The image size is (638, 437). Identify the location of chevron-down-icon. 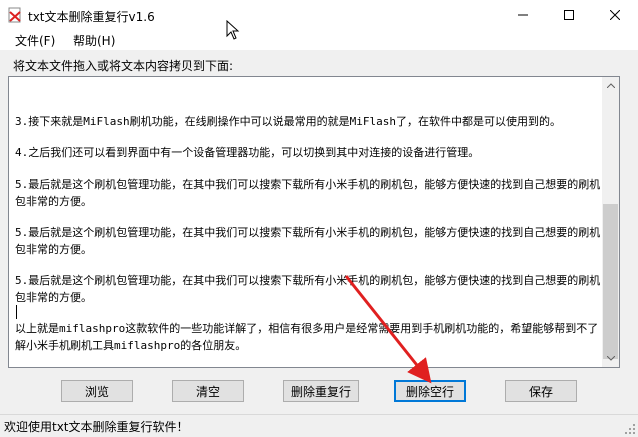
(610, 358).